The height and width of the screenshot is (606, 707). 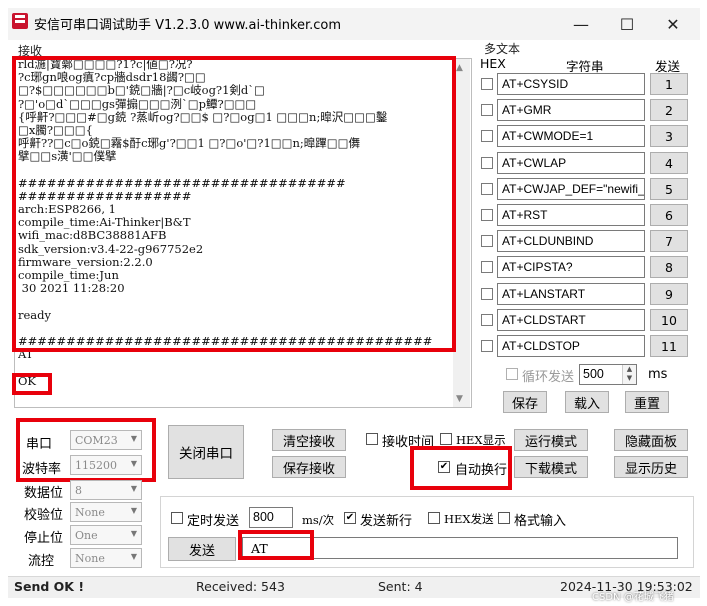 I want to click on highlight-send-input-box, so click(x=276, y=545).